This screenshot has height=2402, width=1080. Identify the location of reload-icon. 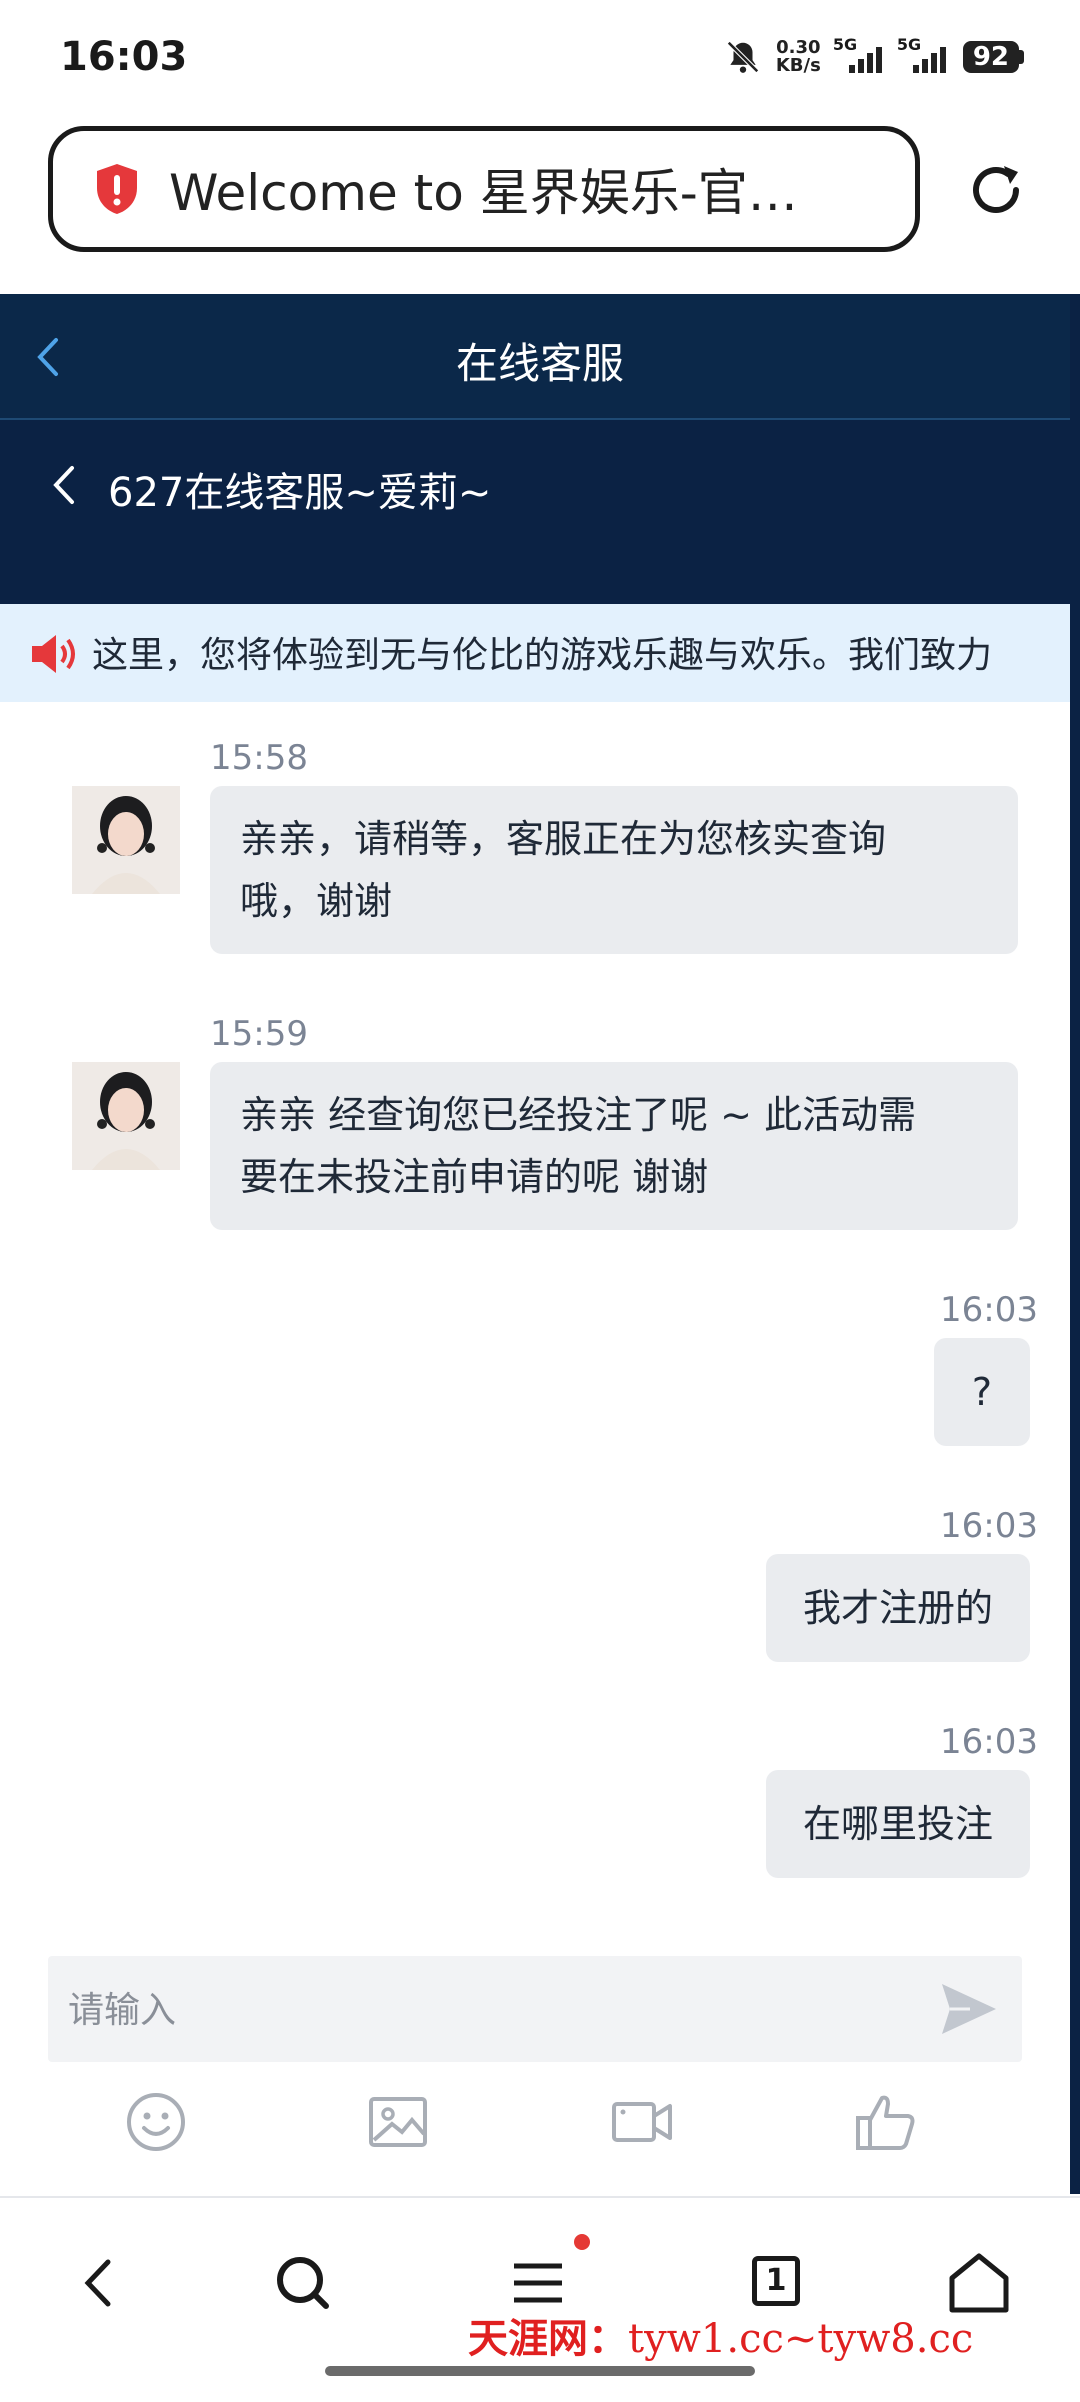
(996, 190).